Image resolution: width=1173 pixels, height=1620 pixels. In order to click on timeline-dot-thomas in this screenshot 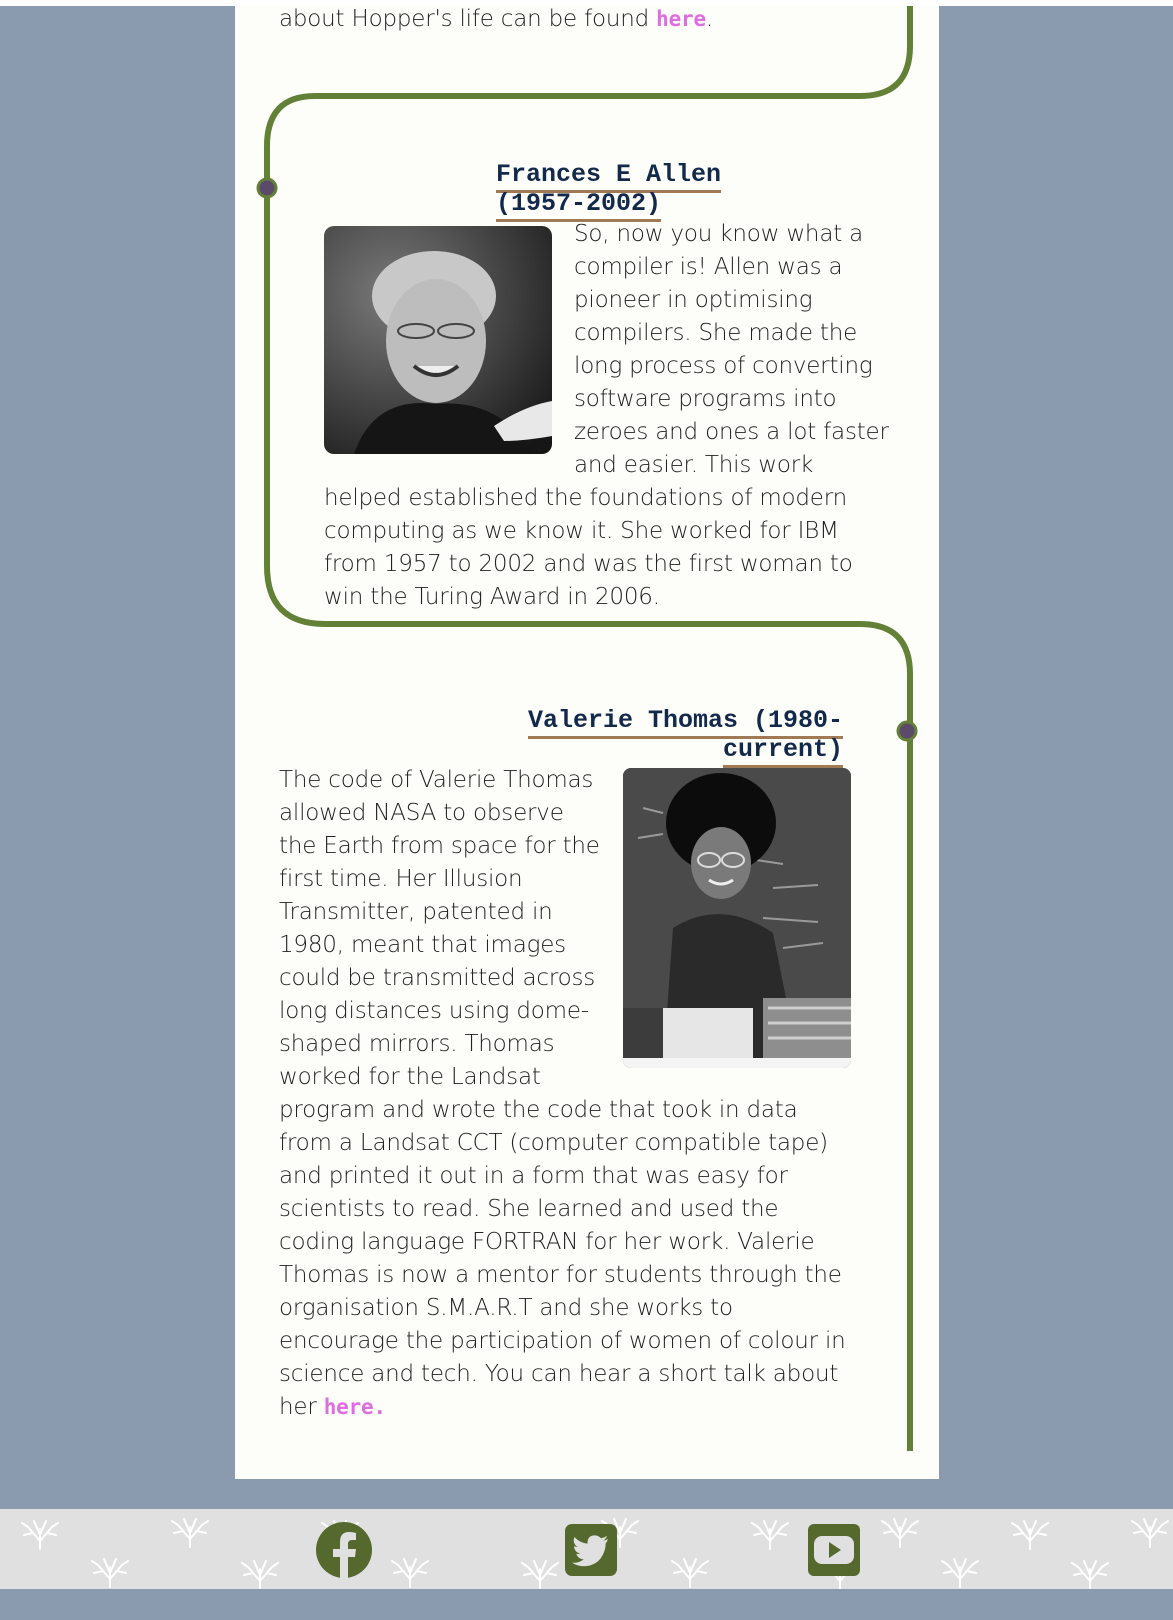, I will do `click(907, 731)`.